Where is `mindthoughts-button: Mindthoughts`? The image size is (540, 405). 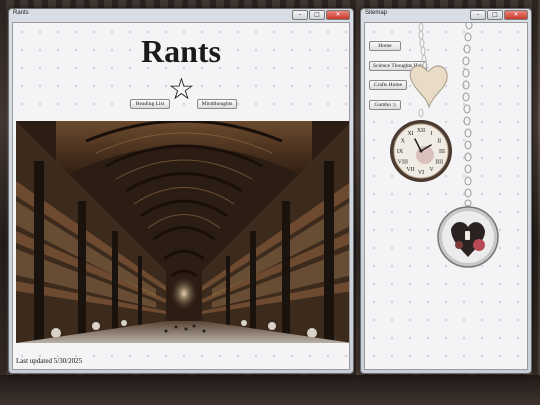 mindthoughts-button: Mindthoughts is located at coordinates (217, 104).